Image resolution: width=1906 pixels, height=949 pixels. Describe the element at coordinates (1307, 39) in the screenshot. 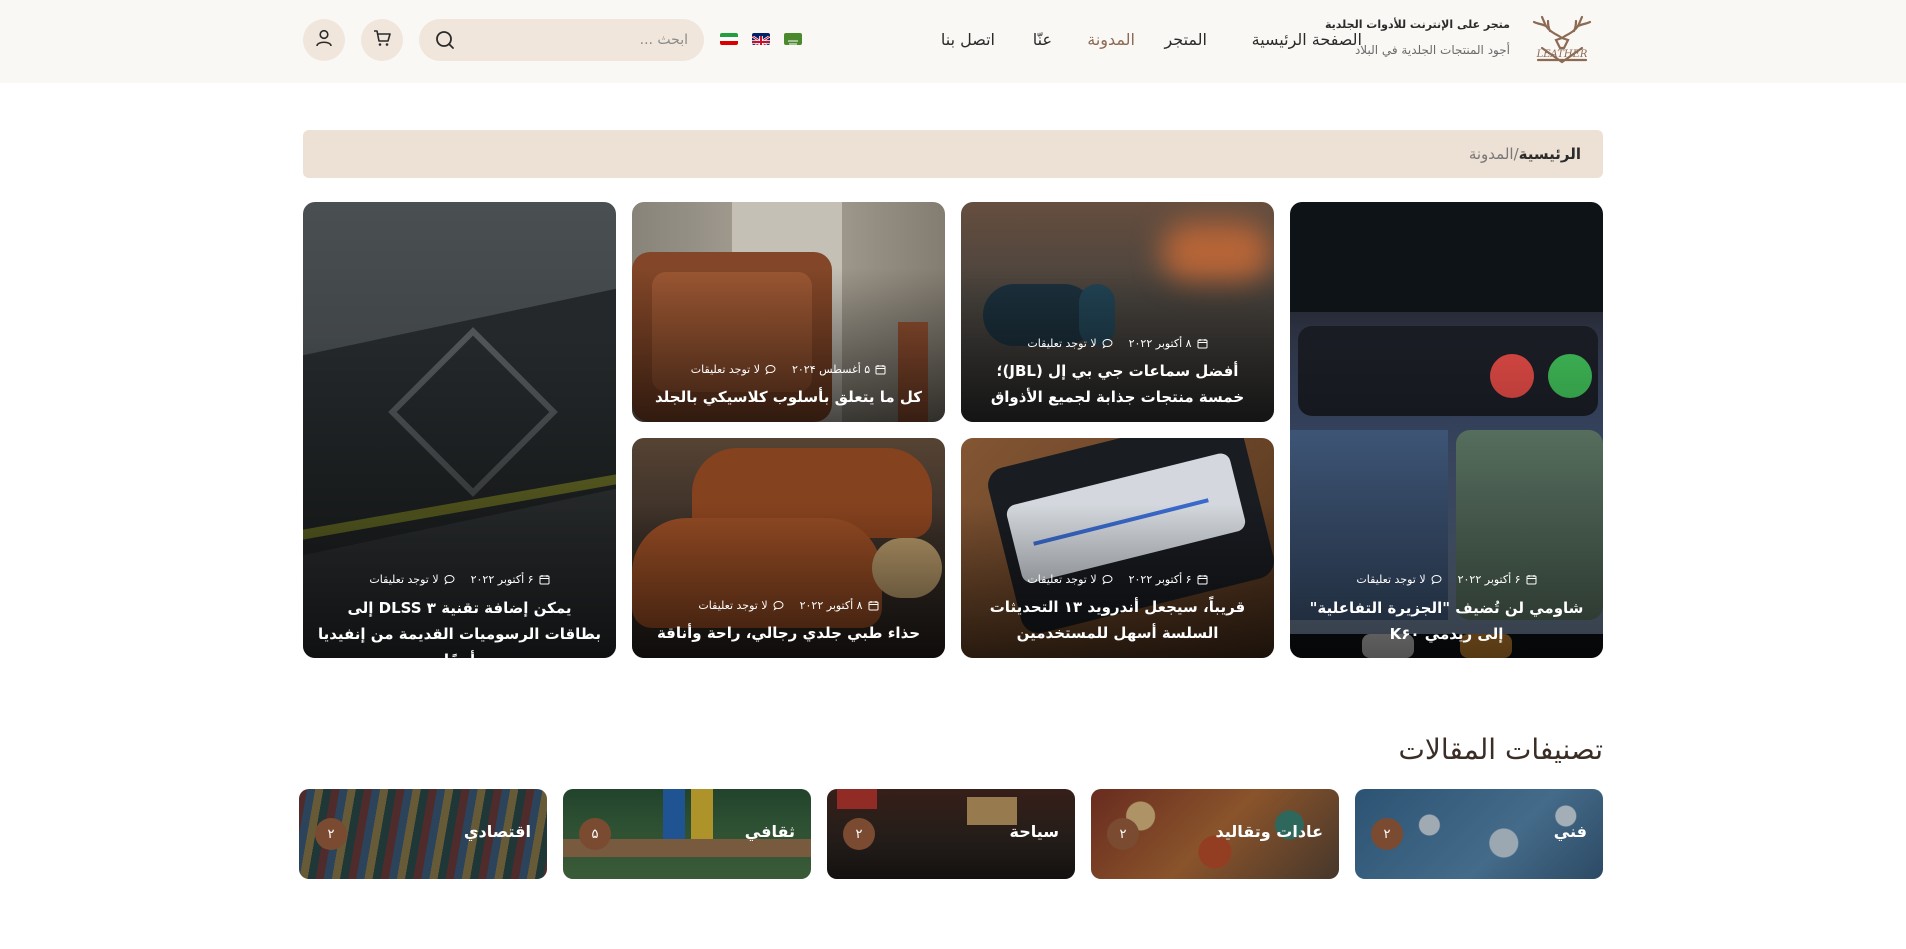

I see `nav-home: الصفحة الرئيسية` at that location.